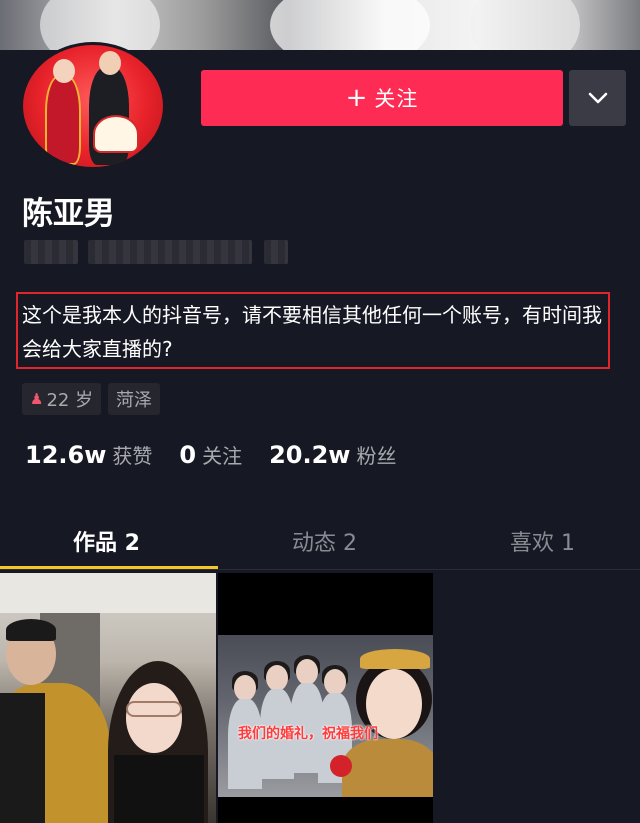 This screenshot has width=640, height=823. Describe the element at coordinates (93, 106) in the screenshot. I see `avatar` at that location.